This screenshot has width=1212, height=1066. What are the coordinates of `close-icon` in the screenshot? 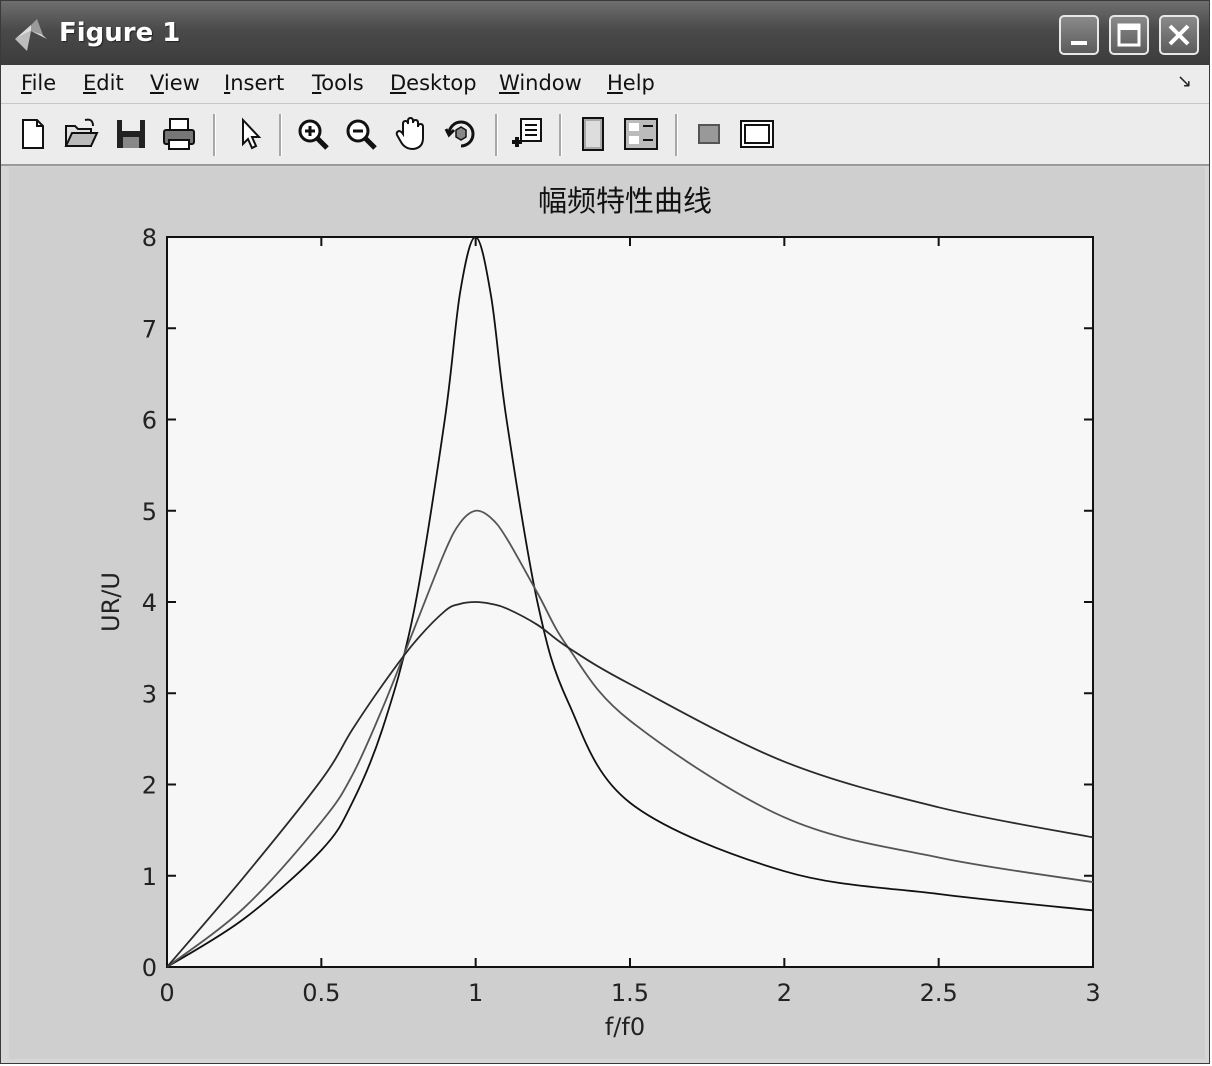 It's located at (1179, 35).